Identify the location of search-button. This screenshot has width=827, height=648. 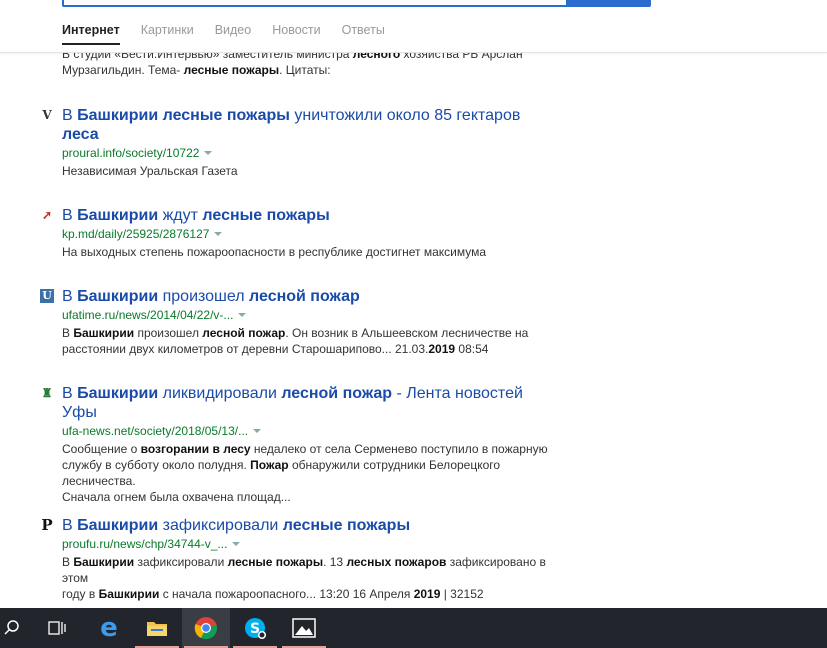
(608, 3).